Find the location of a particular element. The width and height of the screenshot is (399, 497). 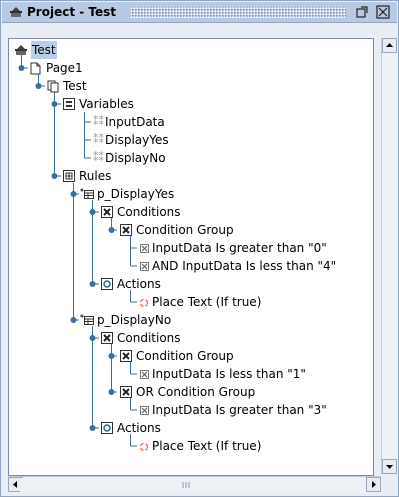

tree-label: InputData Is greater than "3" is located at coordinates (239, 410).